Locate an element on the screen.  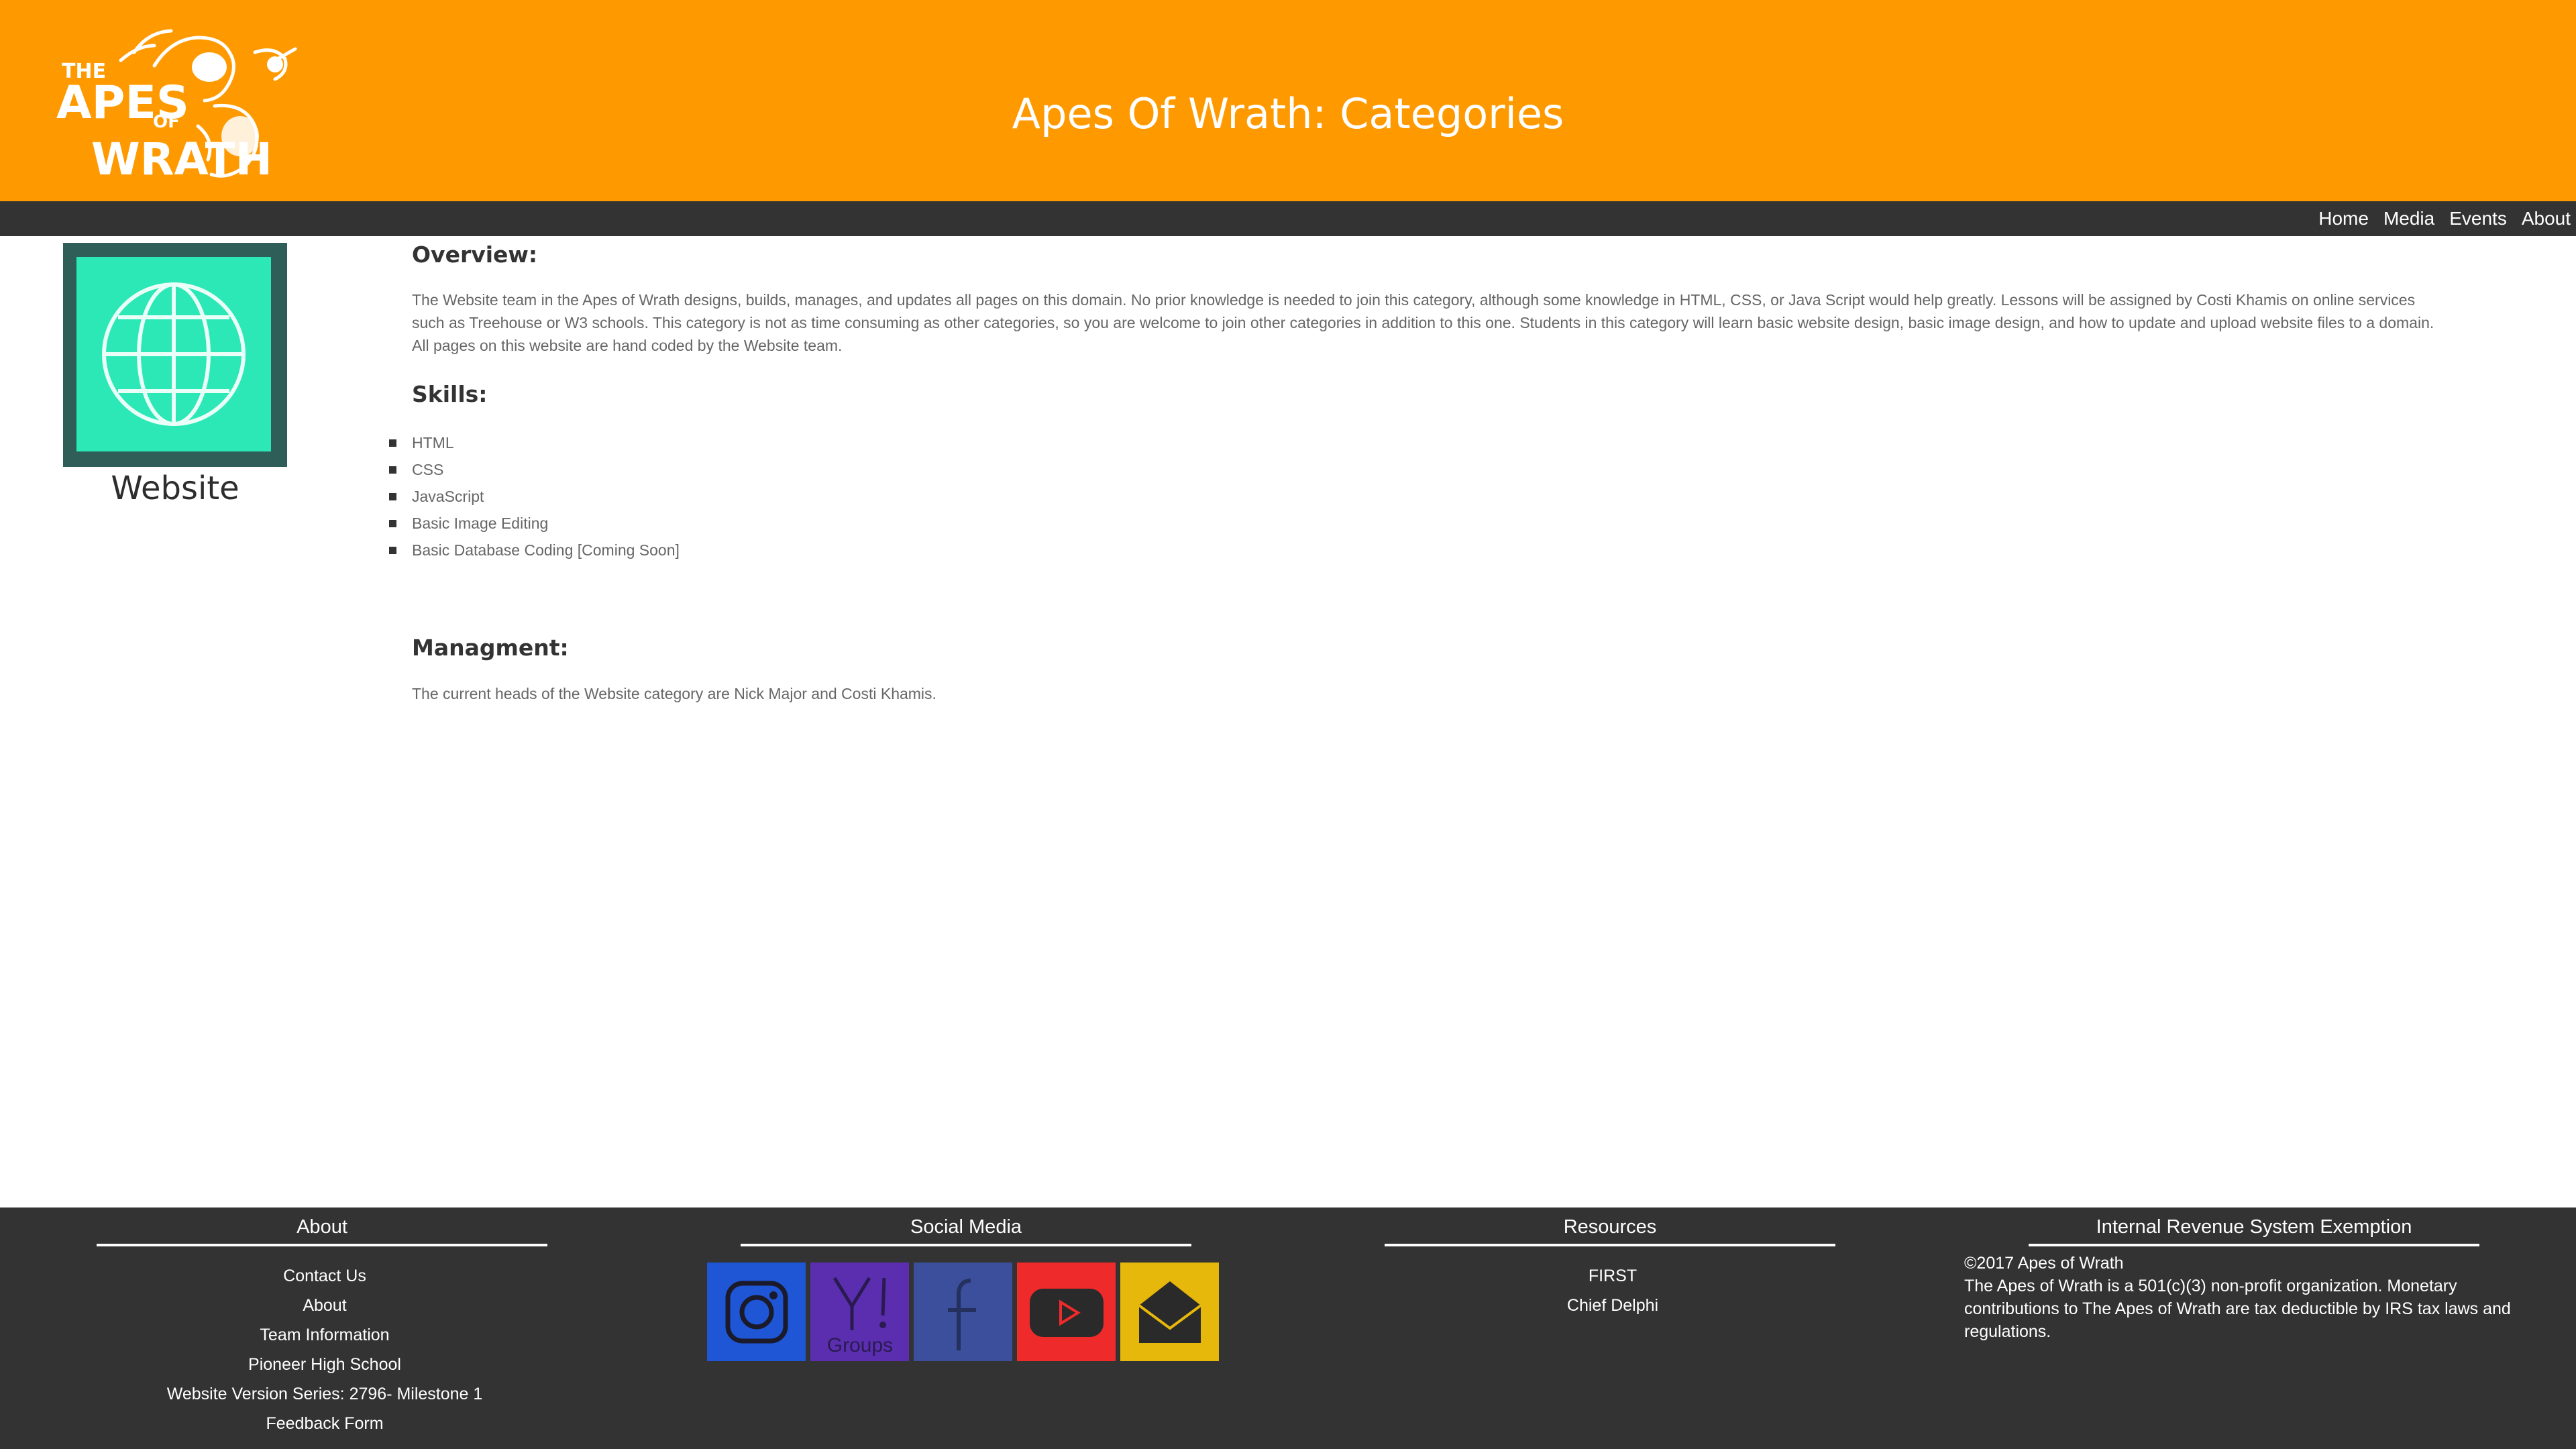
overview-heading: Overview: is located at coordinates (475, 254).